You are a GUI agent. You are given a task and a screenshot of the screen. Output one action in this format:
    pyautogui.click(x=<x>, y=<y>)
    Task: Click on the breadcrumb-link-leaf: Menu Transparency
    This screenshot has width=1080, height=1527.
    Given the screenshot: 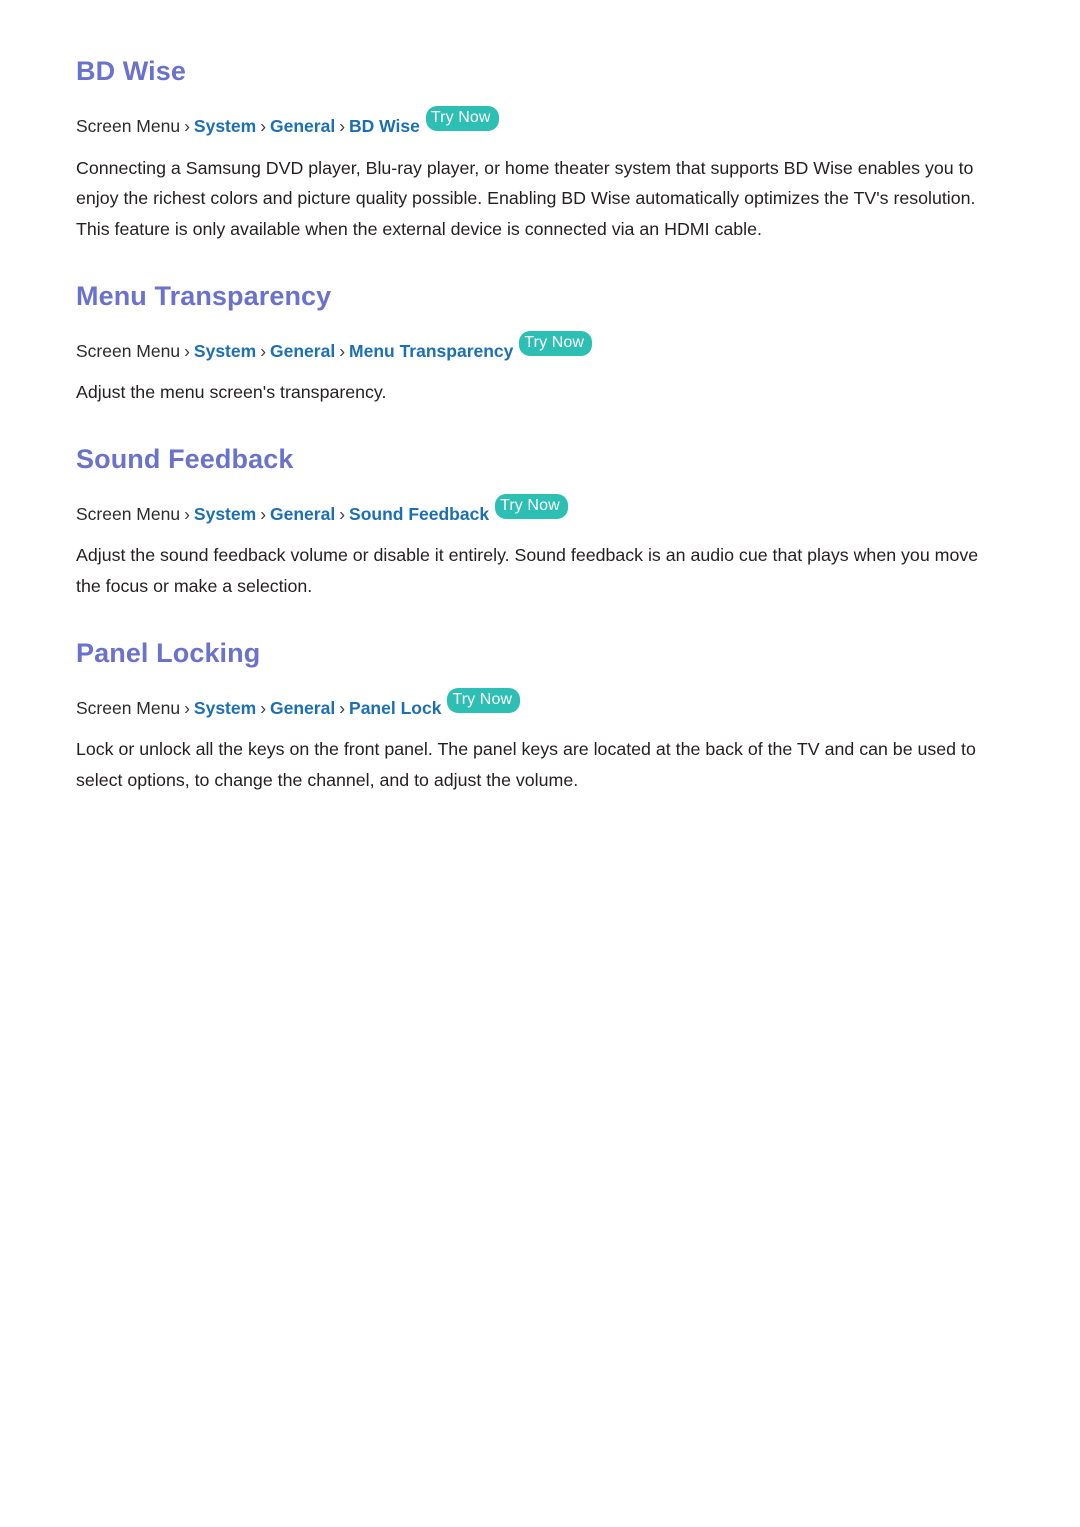 What is the action you would take?
    pyautogui.click(x=431, y=351)
    